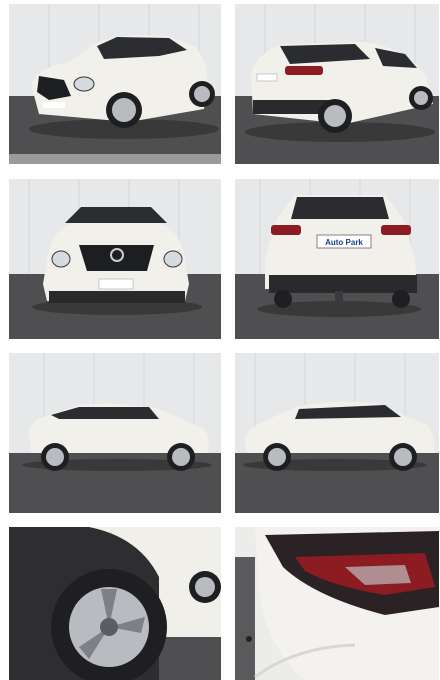  I want to click on photo-rear-three-quarter, so click(337, 84).